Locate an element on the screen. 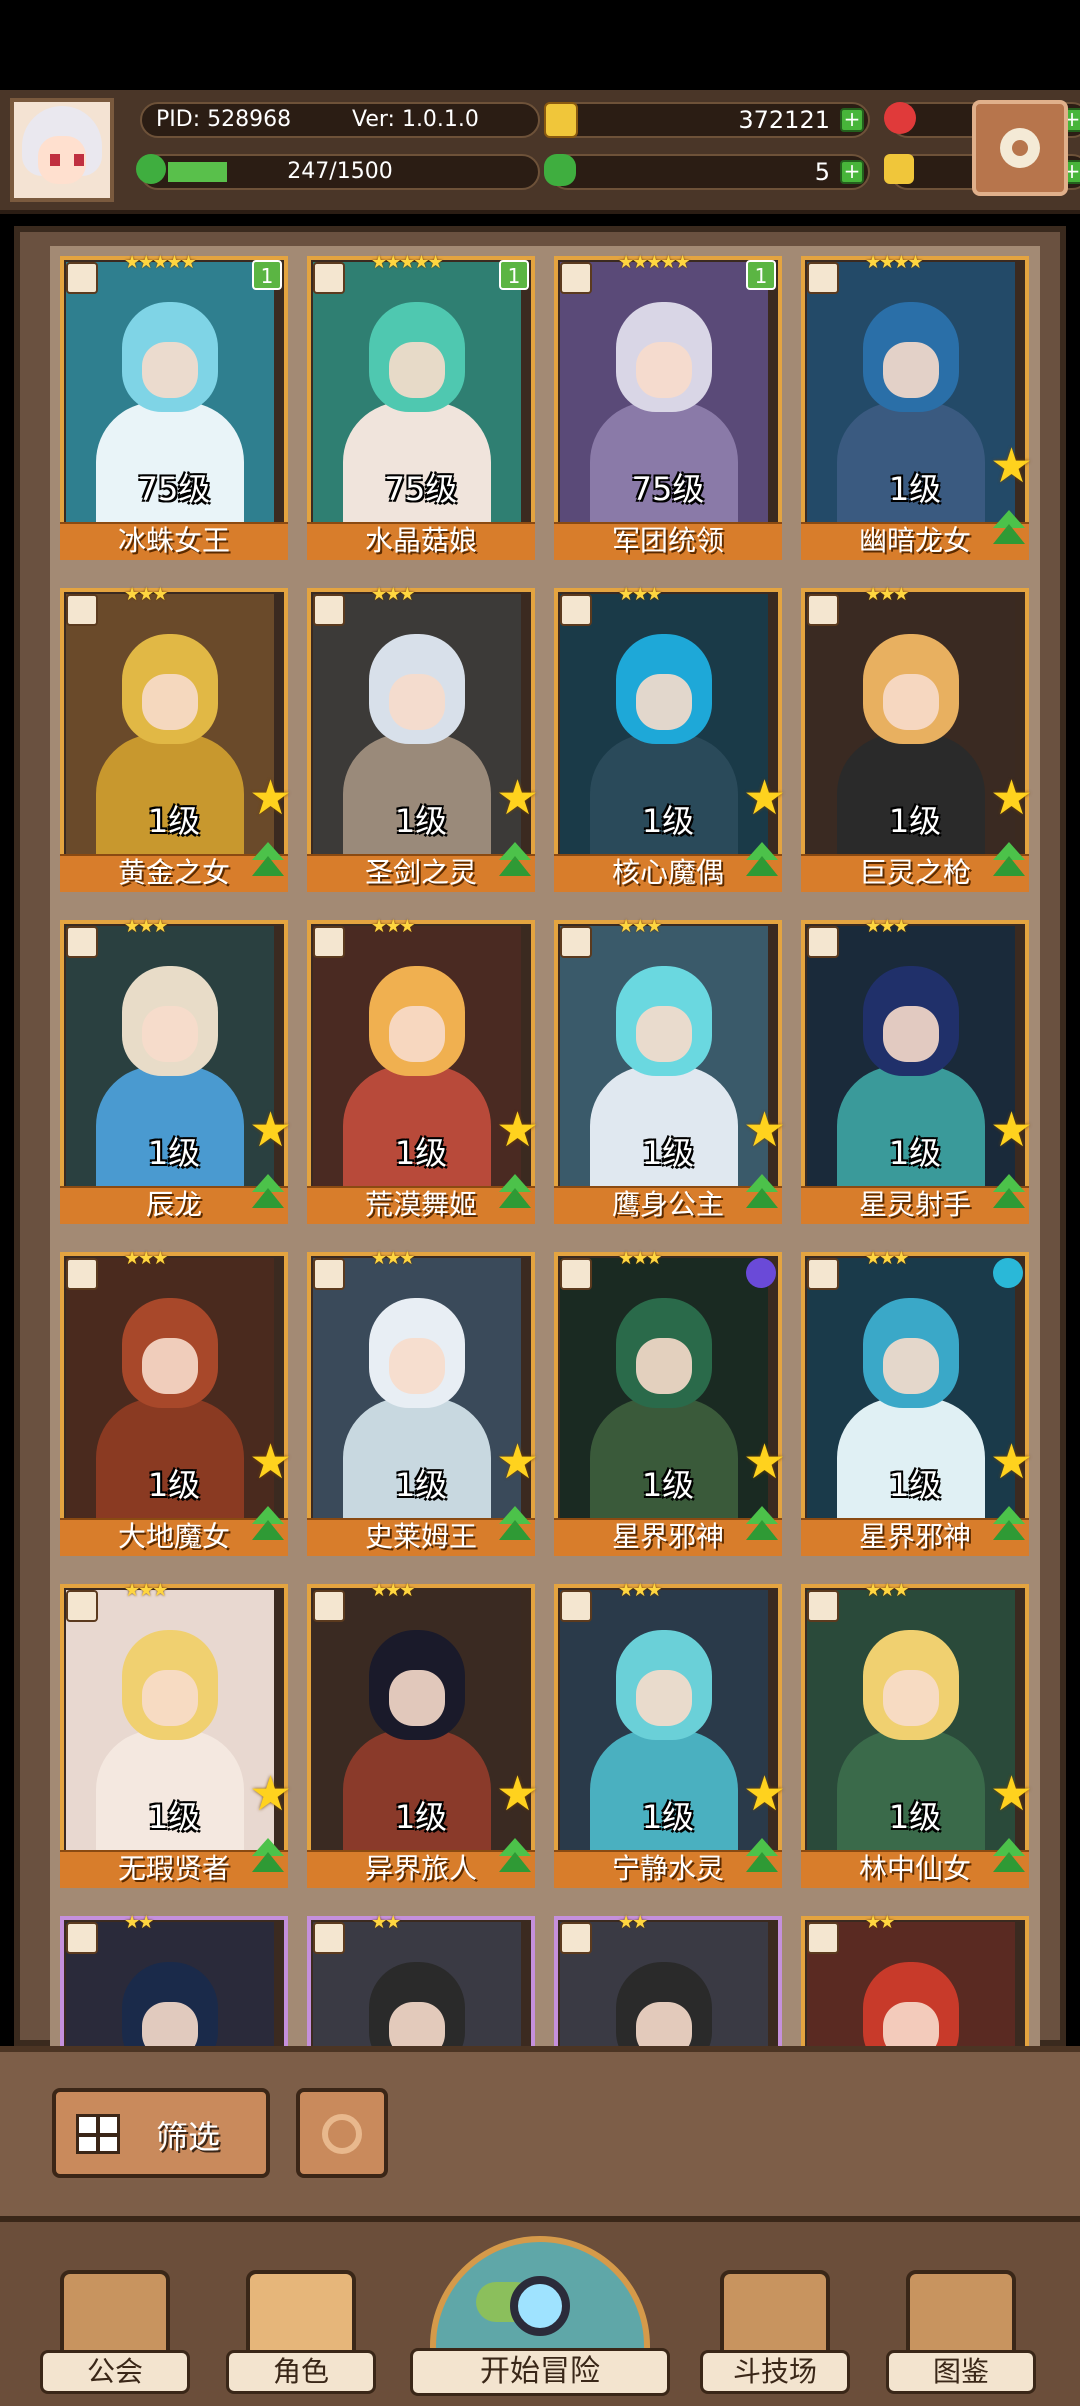  pid-version-bar: PID: 528968 Ver: 1.0.1.0 is located at coordinates (340, 120).